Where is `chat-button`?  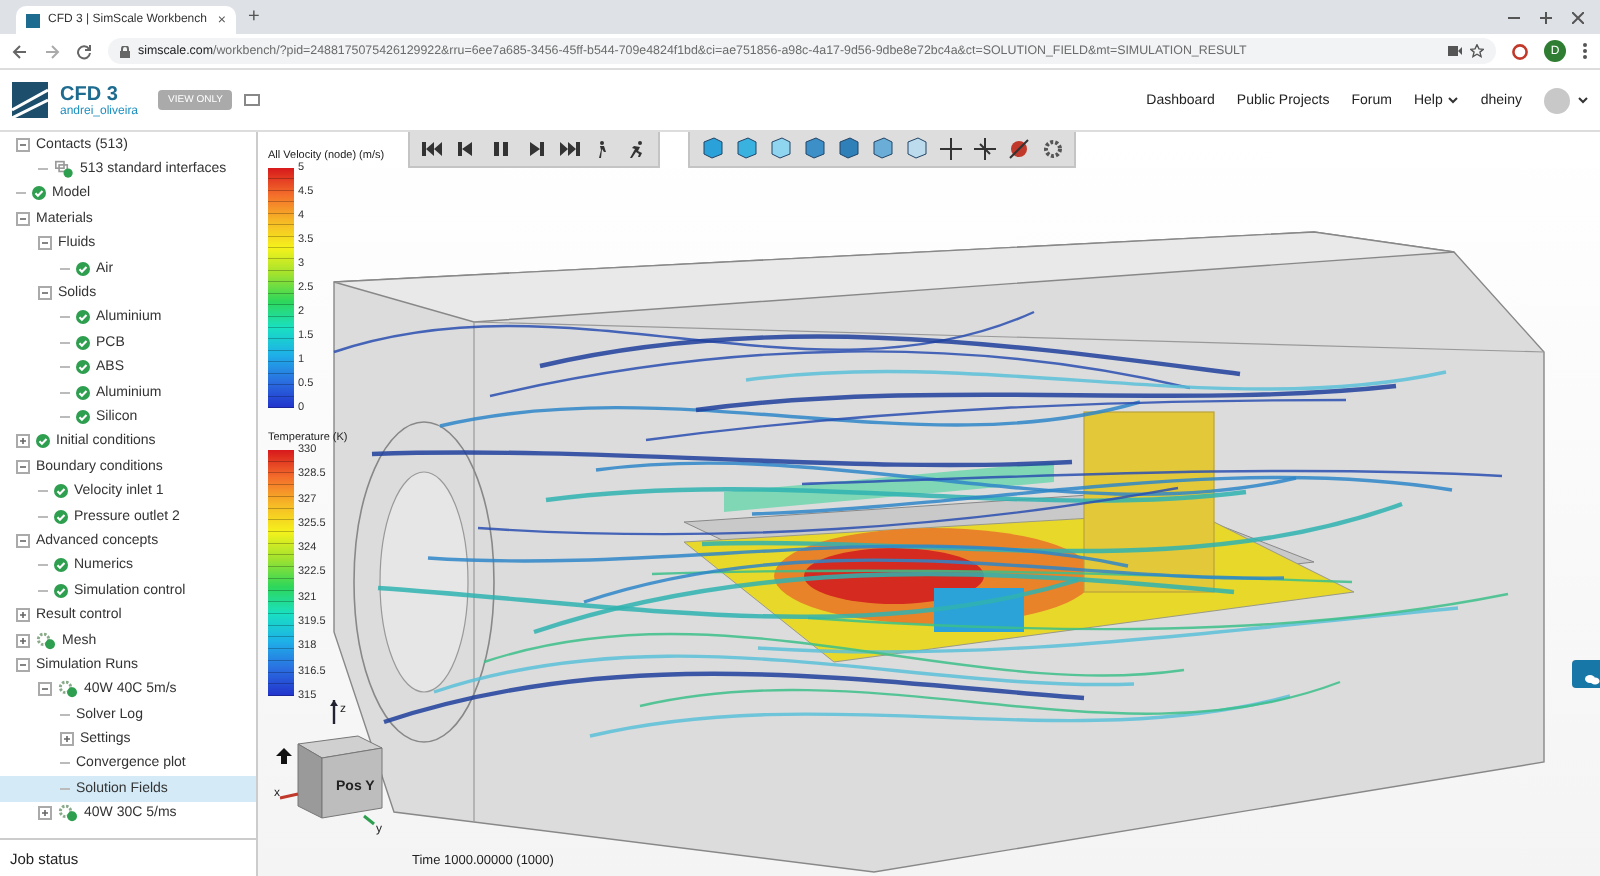
chat-button is located at coordinates (1586, 674).